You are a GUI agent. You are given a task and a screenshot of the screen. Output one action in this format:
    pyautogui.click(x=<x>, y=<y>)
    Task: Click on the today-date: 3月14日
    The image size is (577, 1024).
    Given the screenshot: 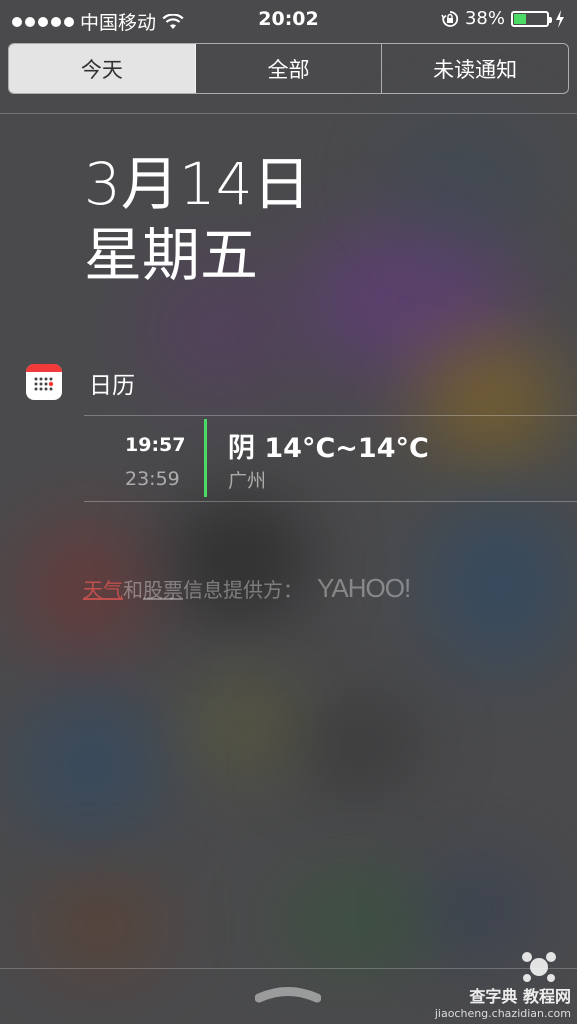 What is the action you would take?
    pyautogui.click(x=197, y=184)
    